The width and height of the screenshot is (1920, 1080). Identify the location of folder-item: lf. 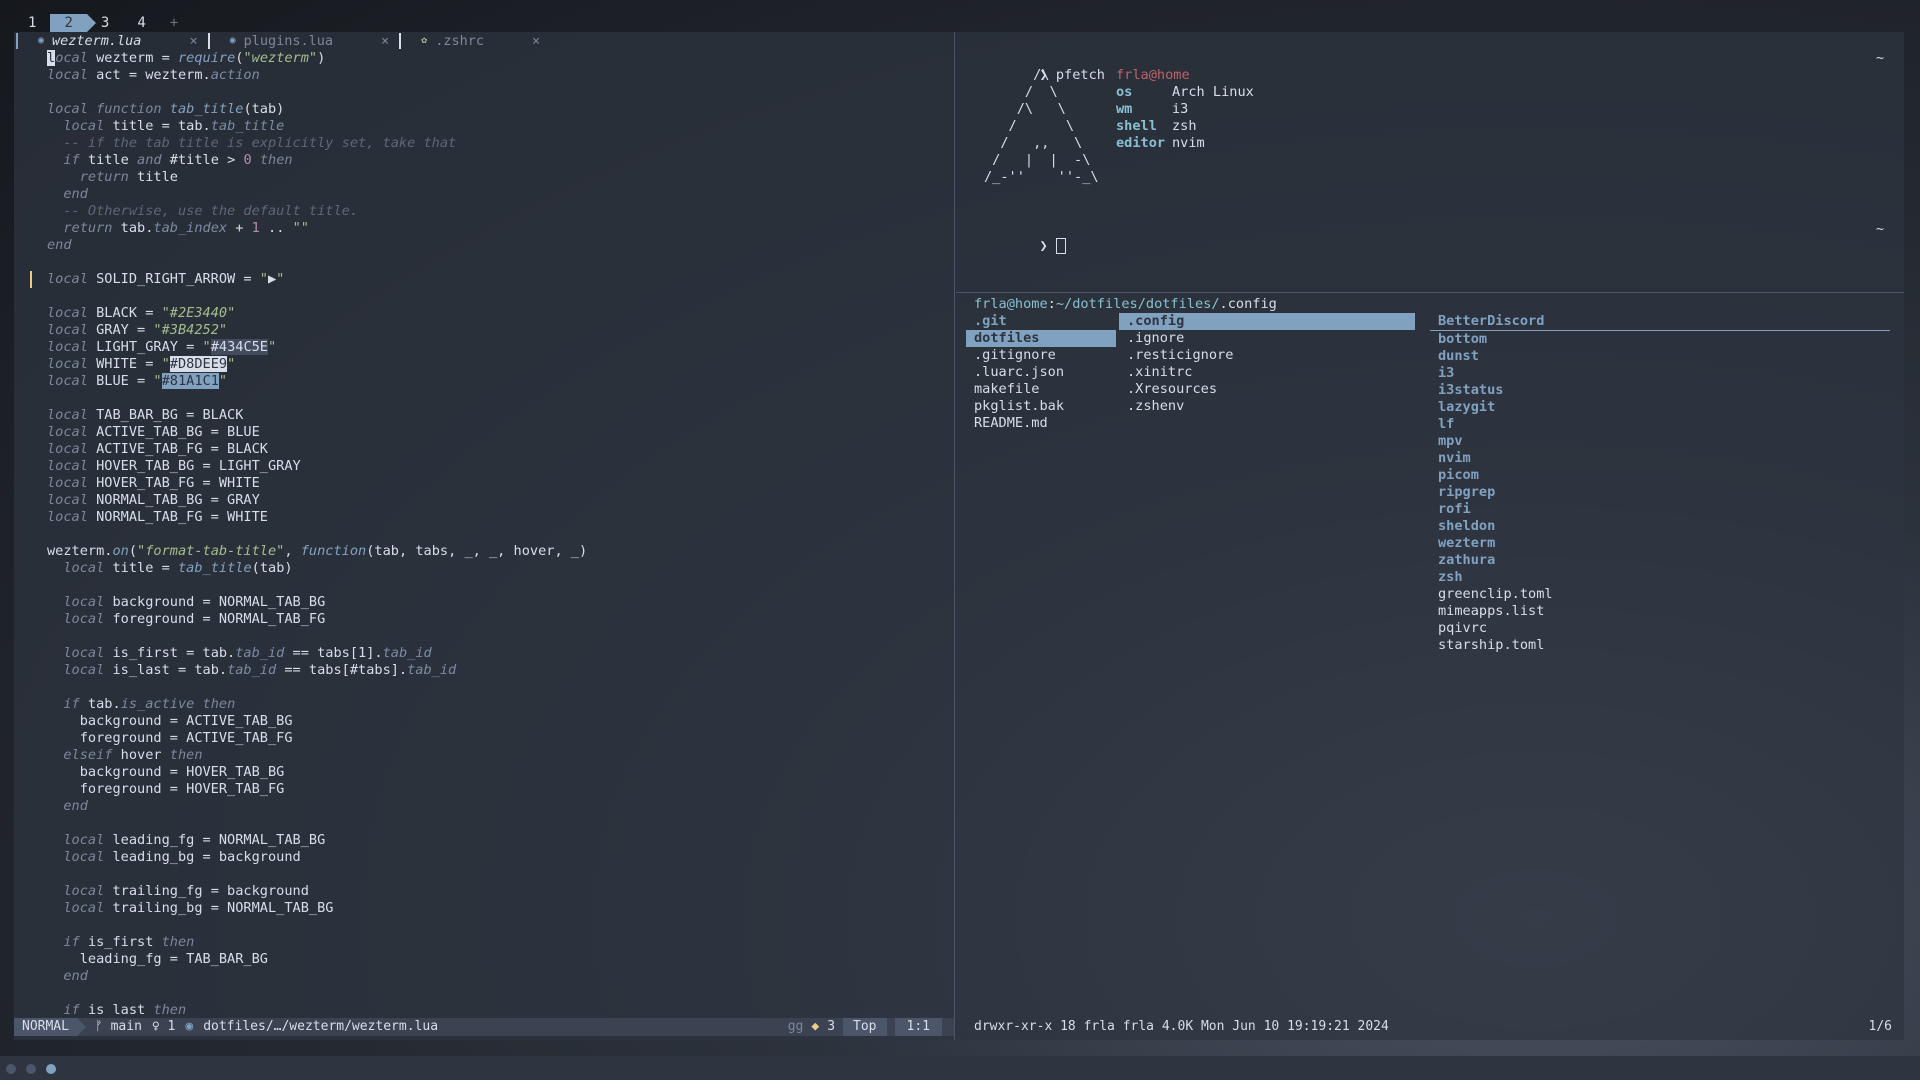
(1660, 424).